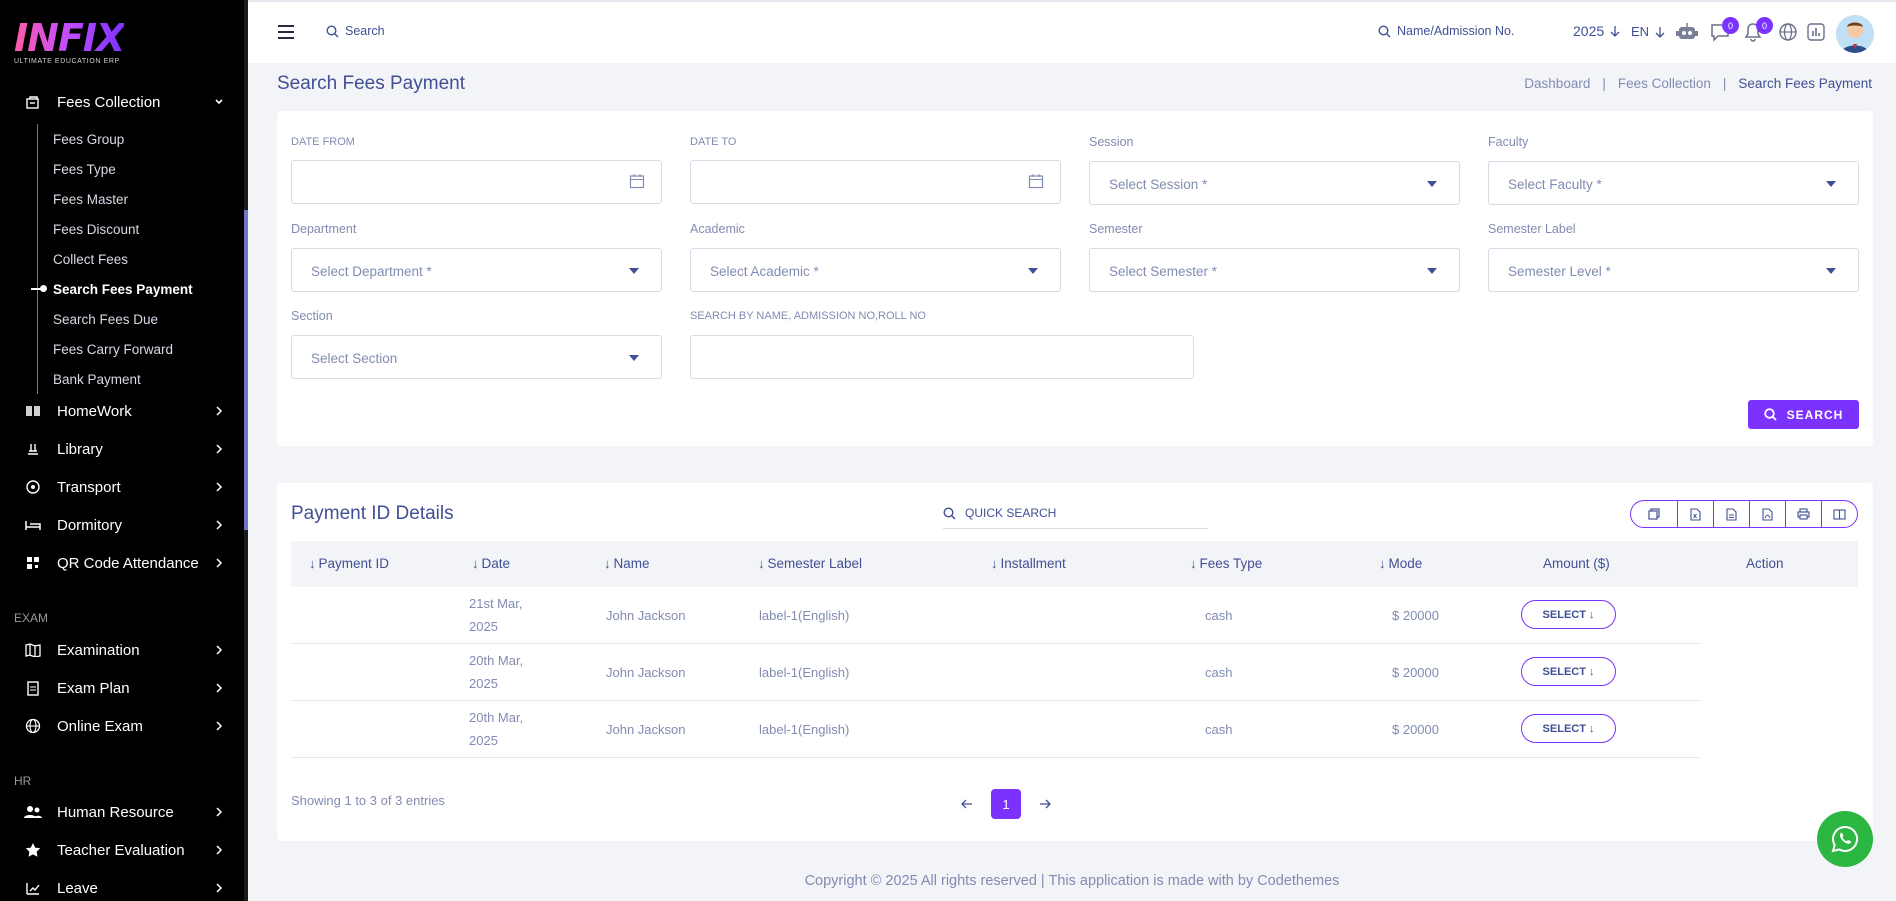 This screenshot has width=1896, height=901. Describe the element at coordinates (1028, 563) in the screenshot. I see `th-installment: ↓ Installment` at that location.